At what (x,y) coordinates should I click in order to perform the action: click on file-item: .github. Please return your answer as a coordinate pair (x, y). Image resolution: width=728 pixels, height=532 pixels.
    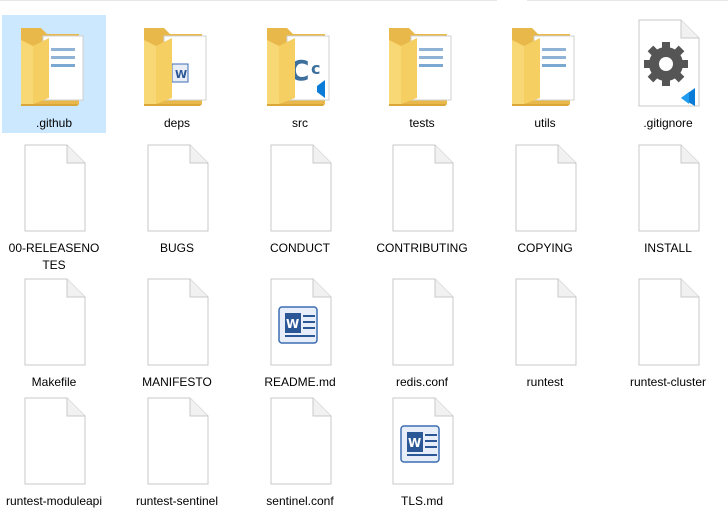
    Looking at the image, I should click on (54, 74).